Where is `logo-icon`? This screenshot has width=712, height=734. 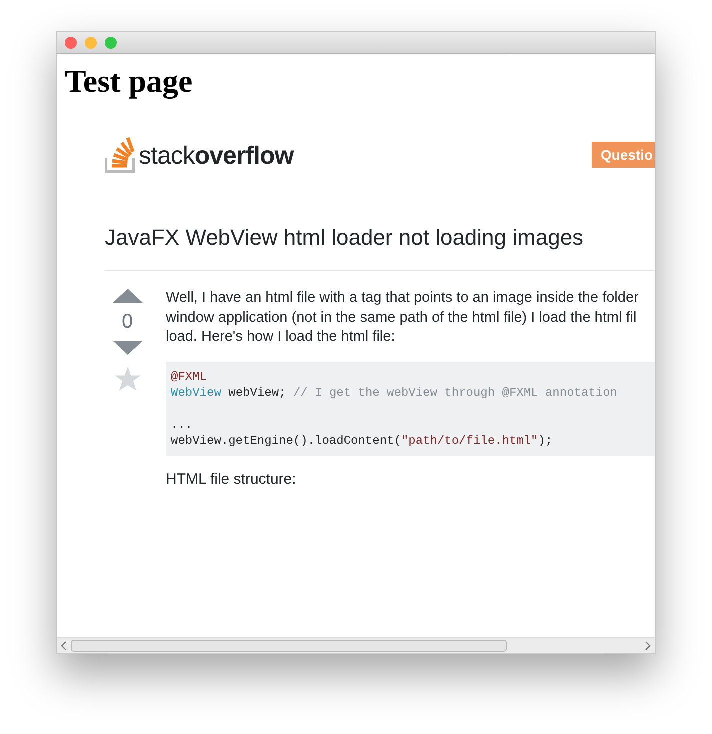 logo-icon is located at coordinates (121, 155).